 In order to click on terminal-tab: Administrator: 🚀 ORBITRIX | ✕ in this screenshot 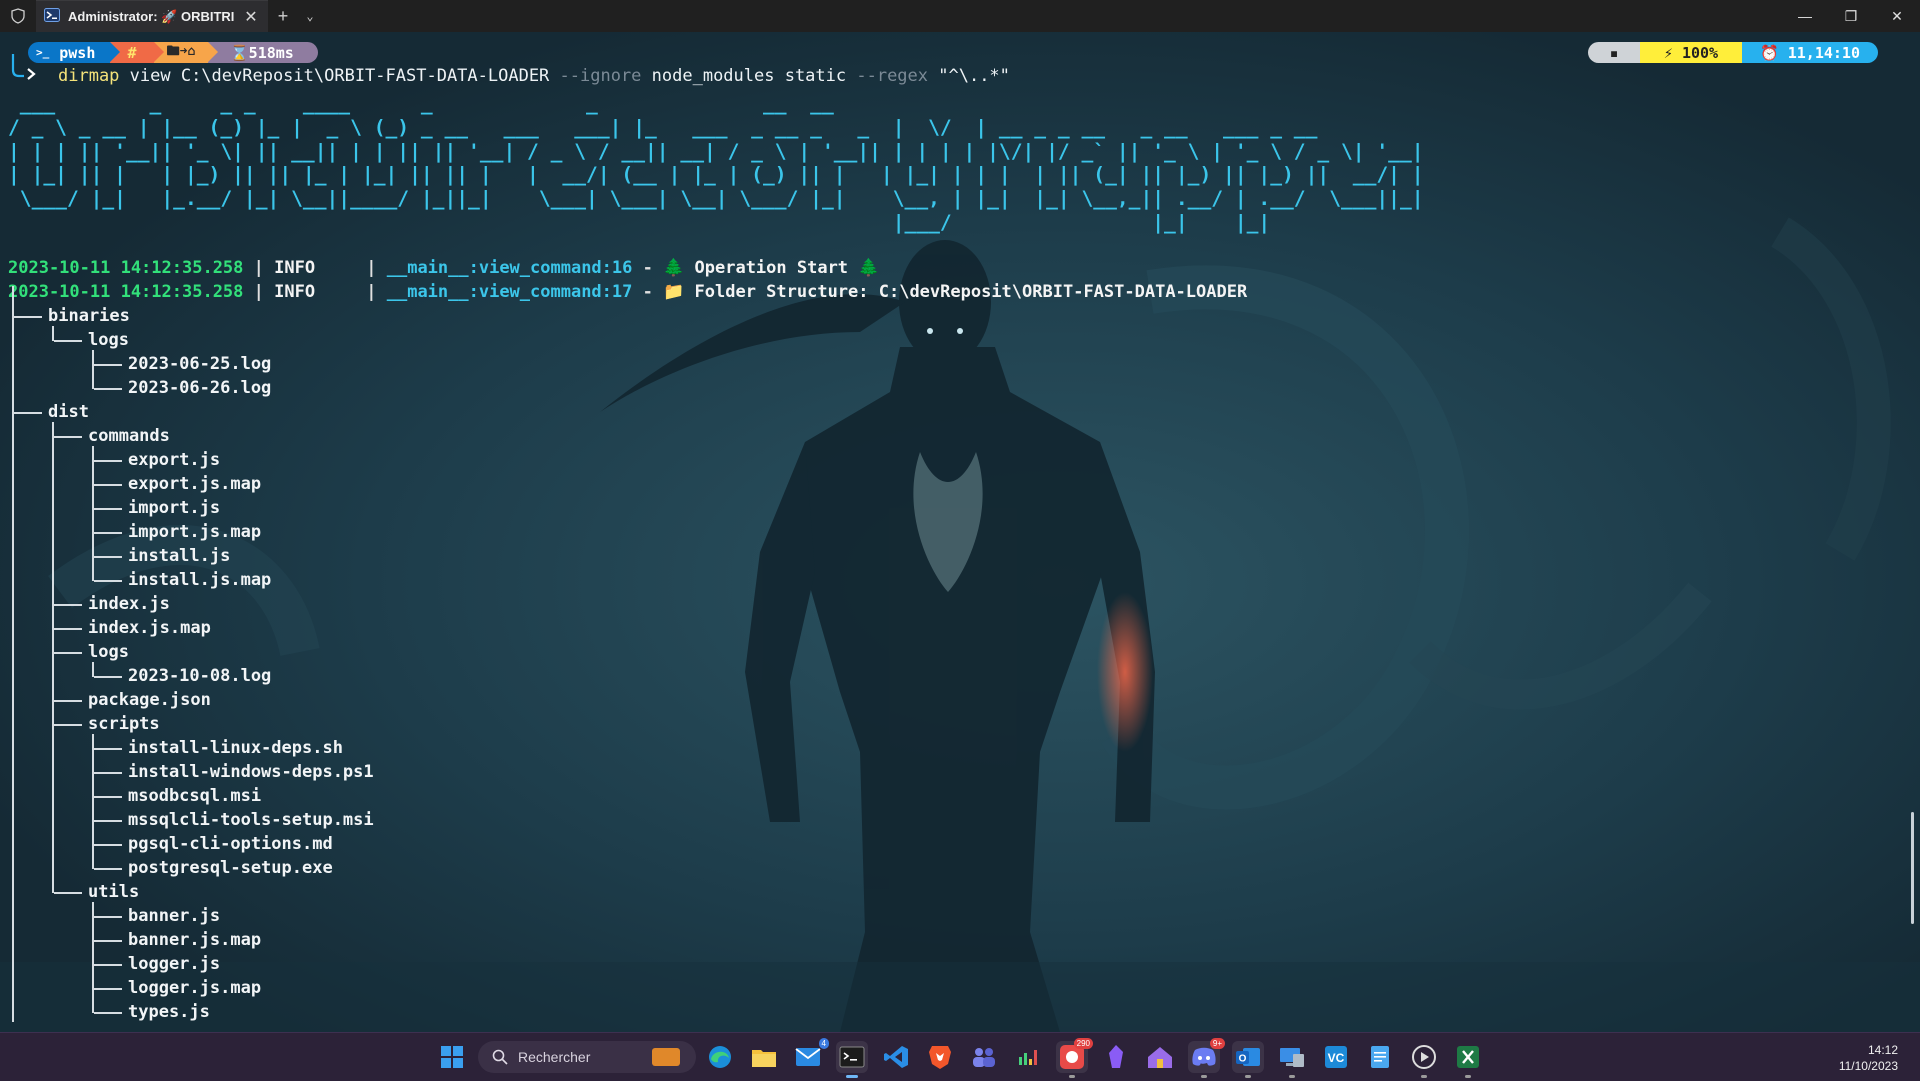, I will do `click(152, 16)`.